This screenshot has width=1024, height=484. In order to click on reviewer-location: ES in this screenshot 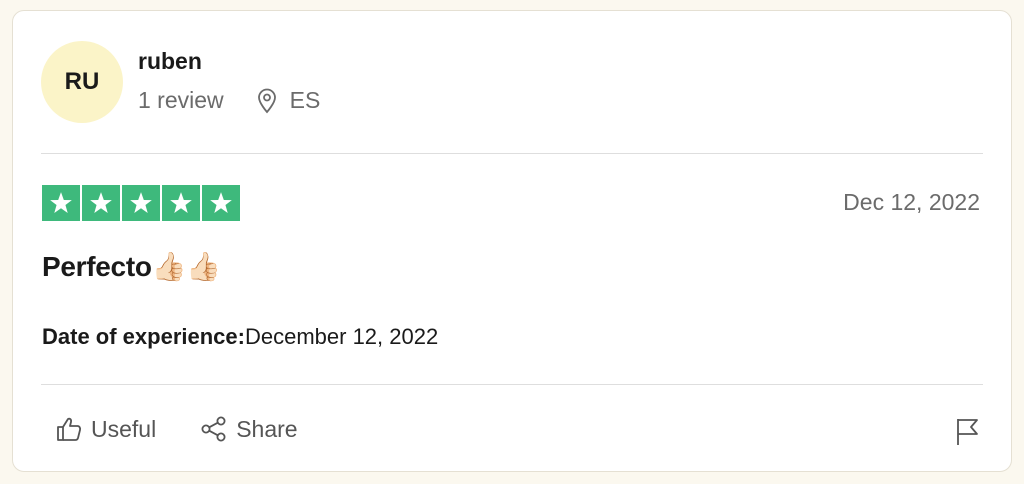, I will do `click(288, 100)`.